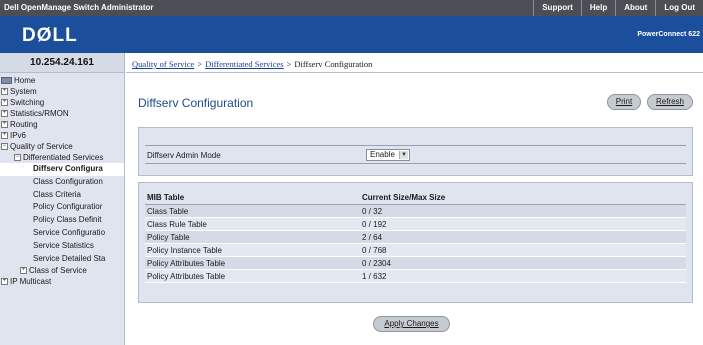 This screenshot has height=345, width=703. What do you see at coordinates (168, 237) in the screenshot?
I see `table-cell-name: Policy Table` at bounding box center [168, 237].